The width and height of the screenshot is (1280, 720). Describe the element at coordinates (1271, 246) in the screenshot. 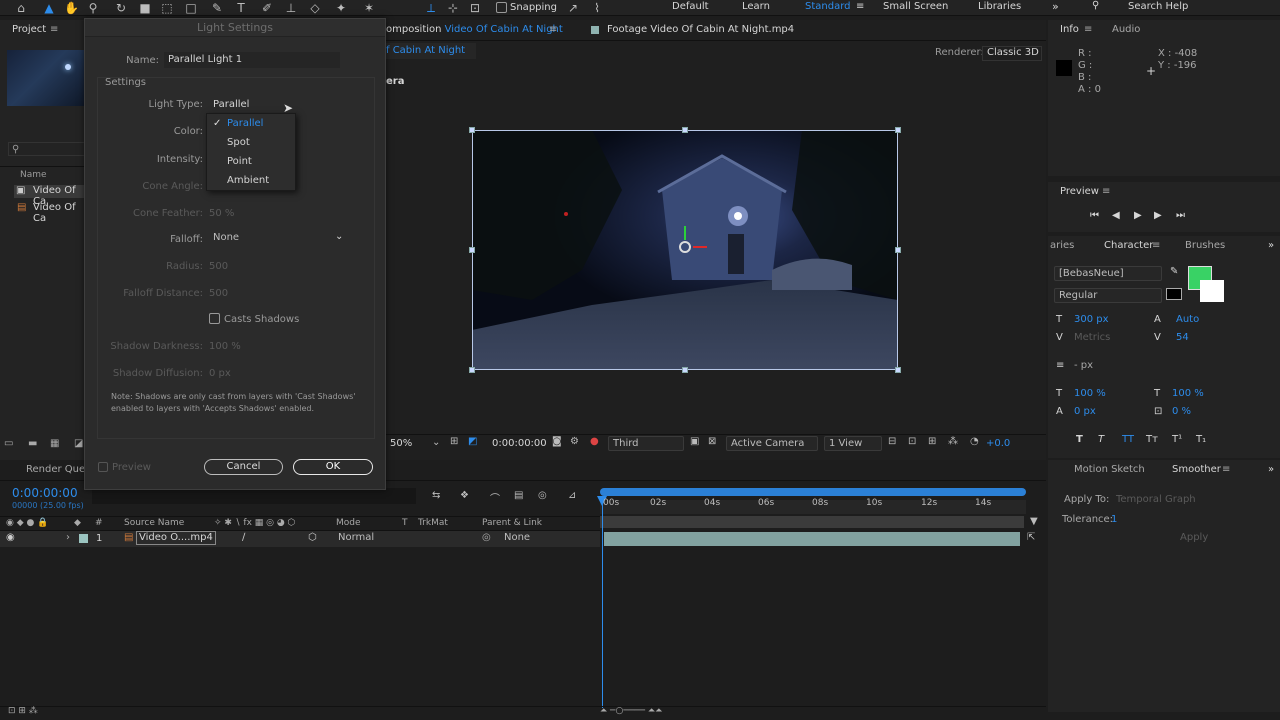

I see `more-panels-icon: »` at that location.